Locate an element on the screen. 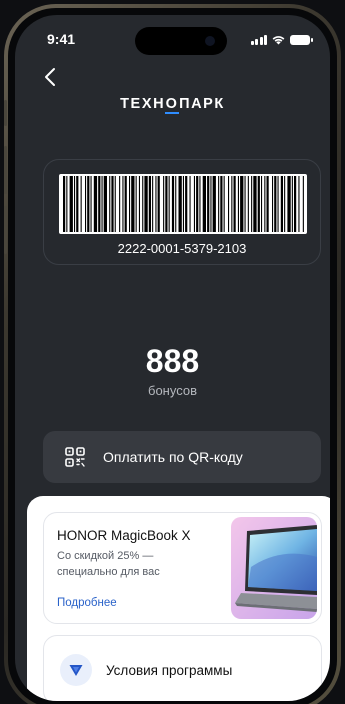 The image size is (345, 704). logo-text-start: ТЕХН is located at coordinates (143, 104).